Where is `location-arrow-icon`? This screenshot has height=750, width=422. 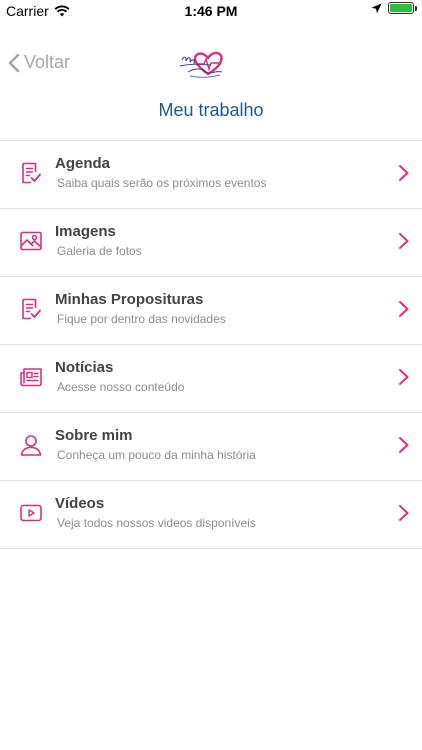 location-arrow-icon is located at coordinates (376, 8).